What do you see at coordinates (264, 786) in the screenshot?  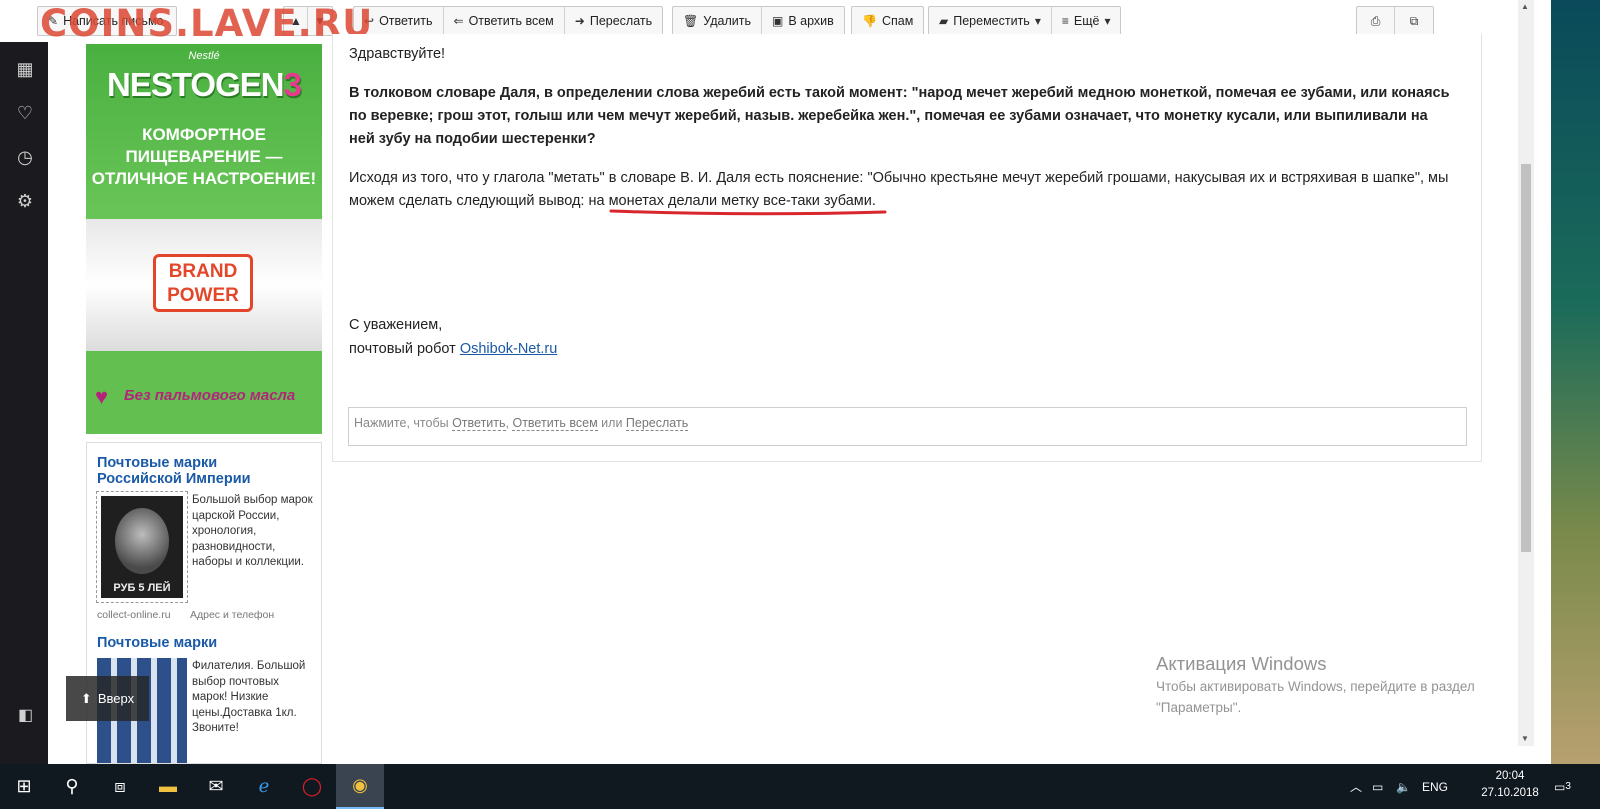 I see `edge-icon: ℯ` at bounding box center [264, 786].